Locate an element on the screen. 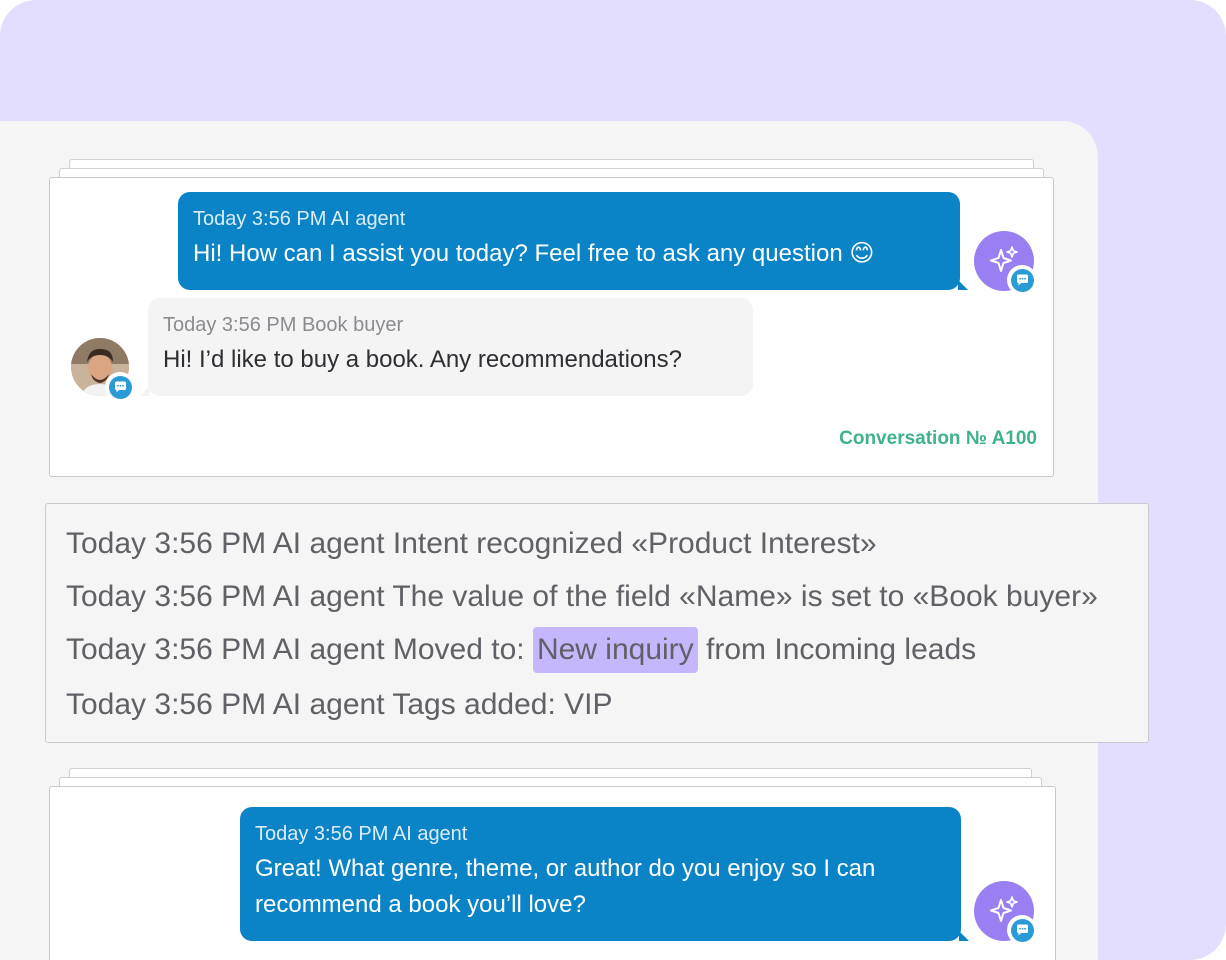 This screenshot has width=1226, height=960. message-meta: Today 3:56 PM Book buyer is located at coordinates (283, 325).